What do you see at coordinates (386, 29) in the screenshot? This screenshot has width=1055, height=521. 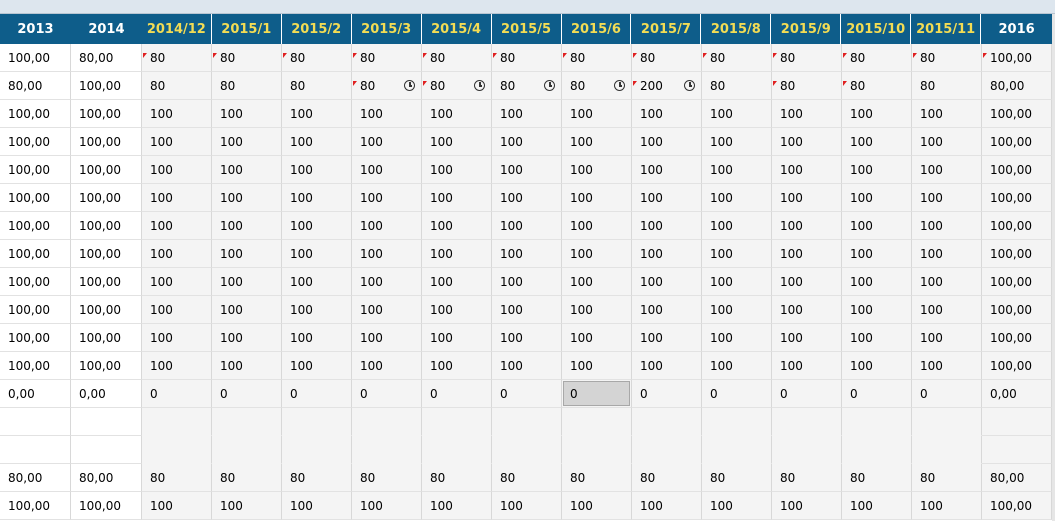 I see `column-header-2015-3: 2015/3` at bounding box center [386, 29].